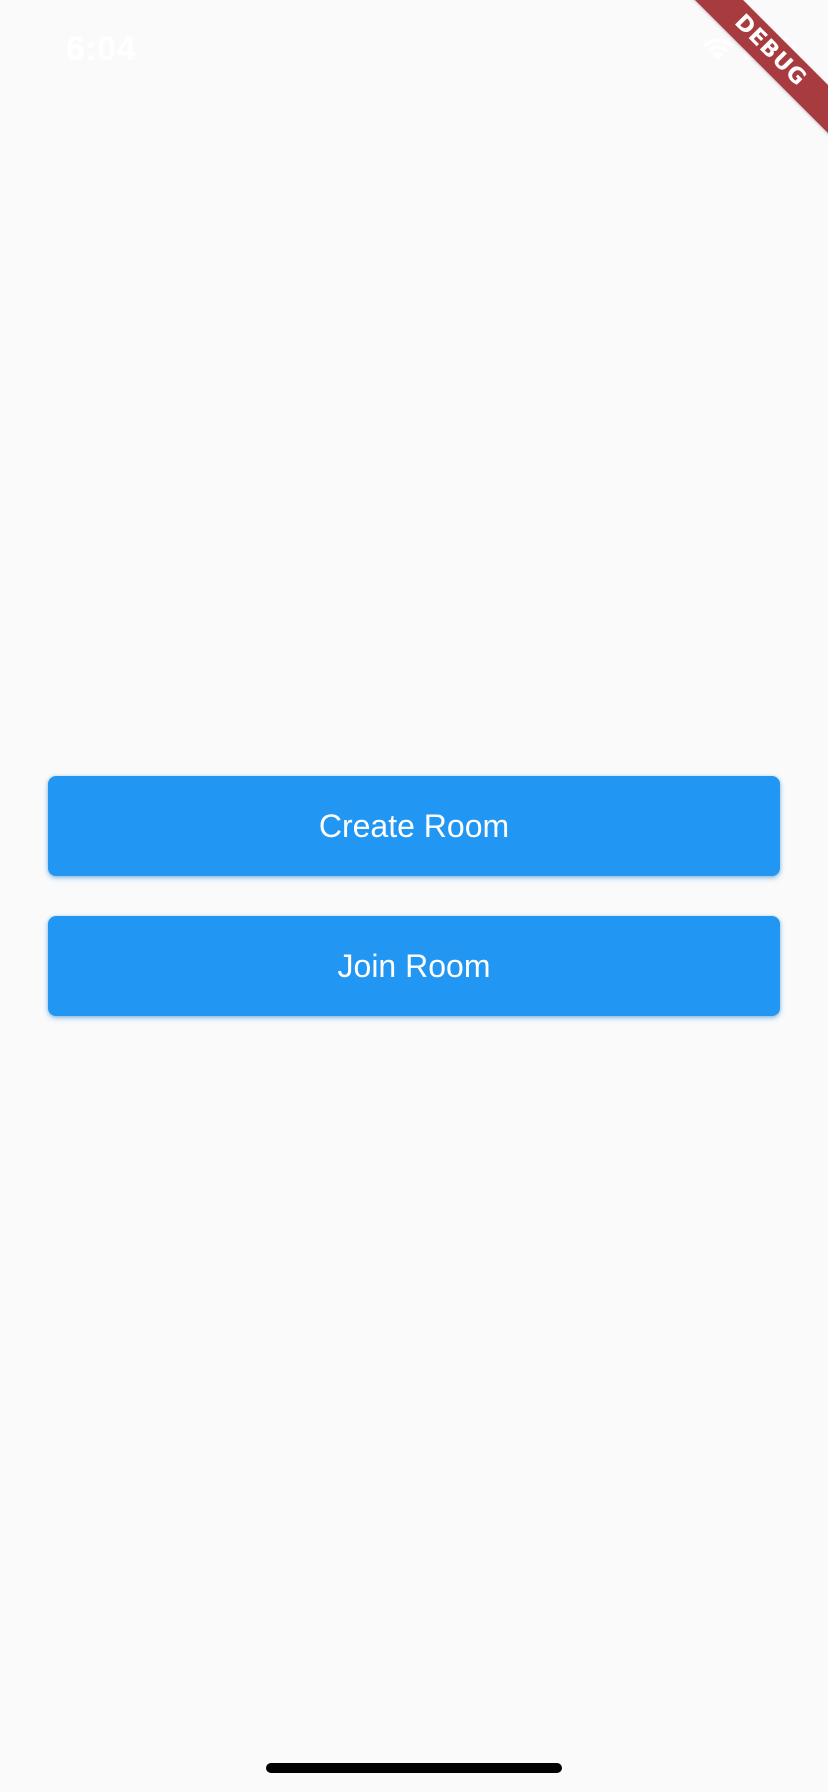  I want to click on create-room-button: Create Room, so click(414, 826).